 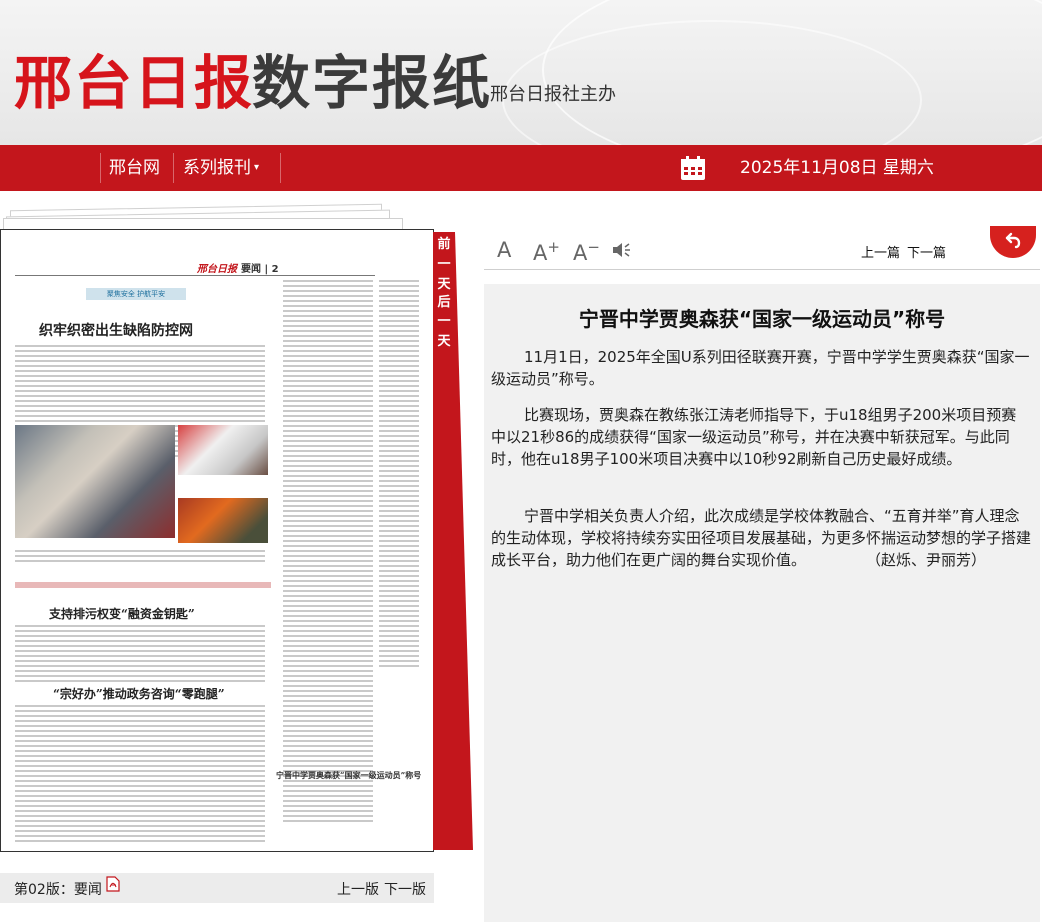 What do you see at coordinates (348, 775) in the screenshot?
I see `page-headline-4: 宁晋中学贾奥森获“国家一级运动员”称号` at bounding box center [348, 775].